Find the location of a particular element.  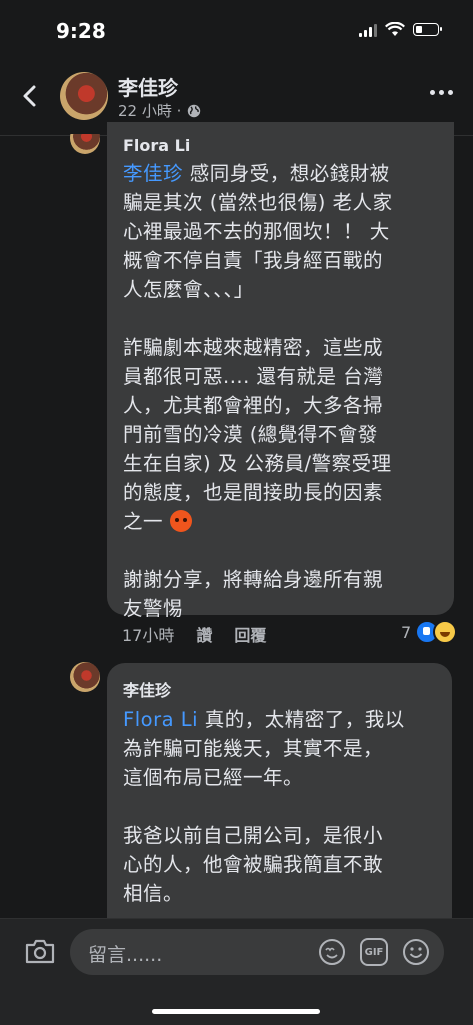

gif-button: GIF is located at coordinates (374, 952).